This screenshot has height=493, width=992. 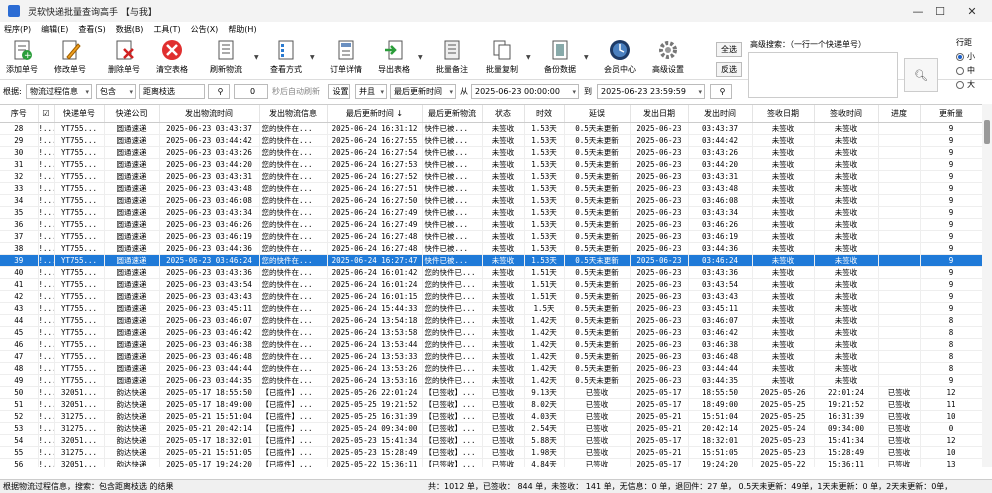 I want to click on table-cell: 2025-06-24 13:53:16, so click(x=375, y=380).